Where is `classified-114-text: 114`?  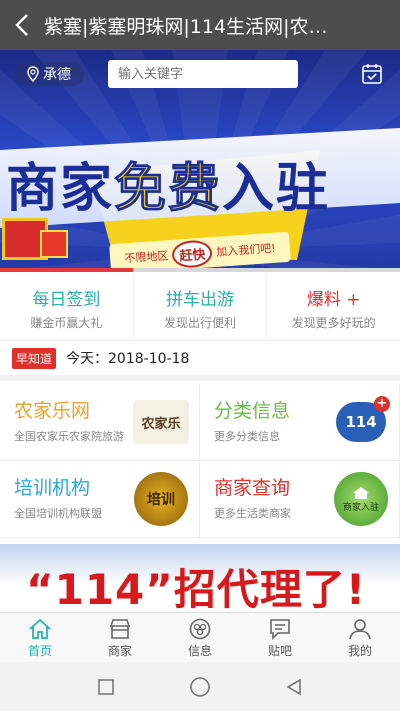
classified-114-text: 114 is located at coordinates (361, 422).